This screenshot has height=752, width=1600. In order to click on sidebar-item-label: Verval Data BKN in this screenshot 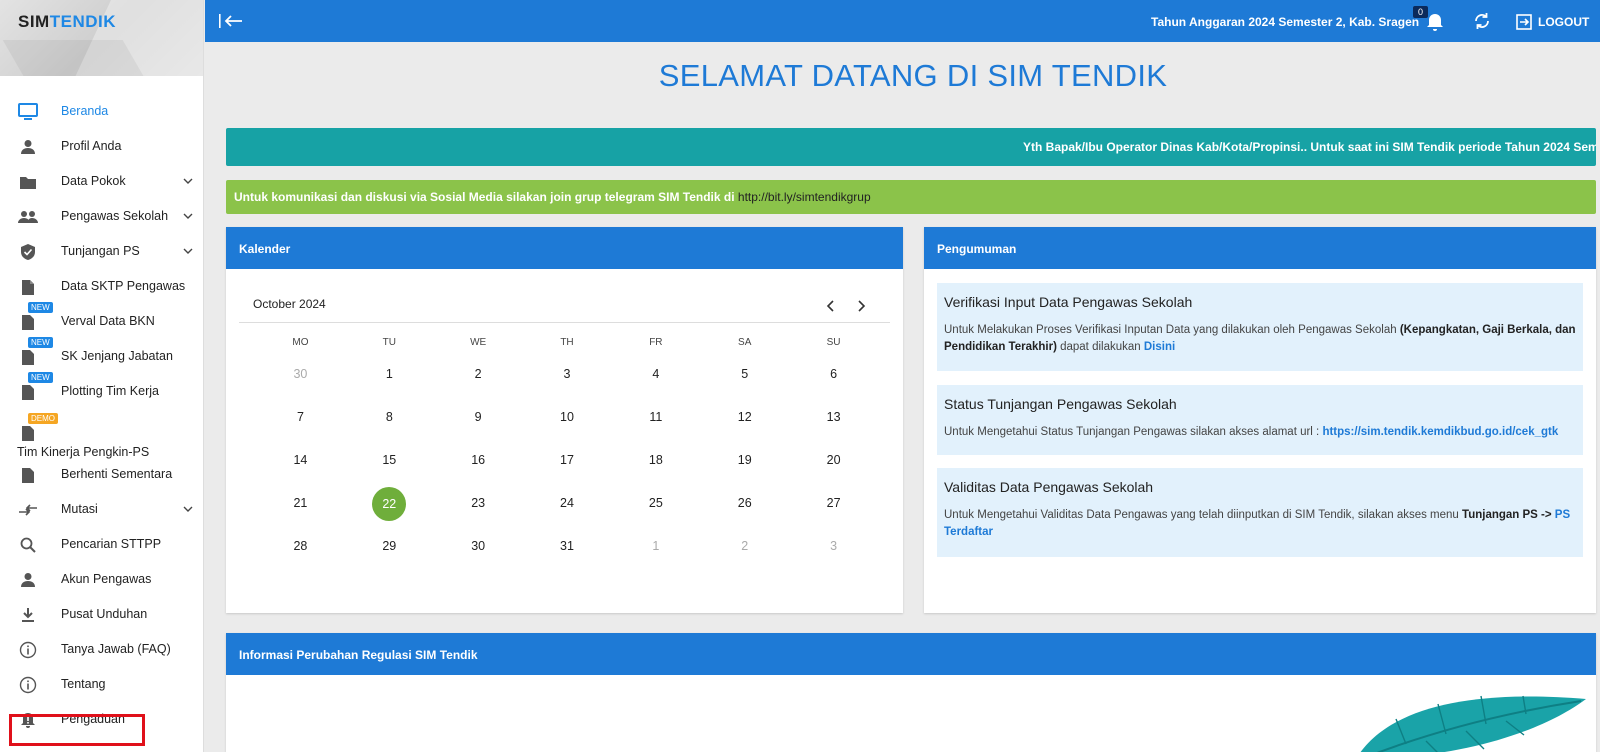, I will do `click(108, 321)`.